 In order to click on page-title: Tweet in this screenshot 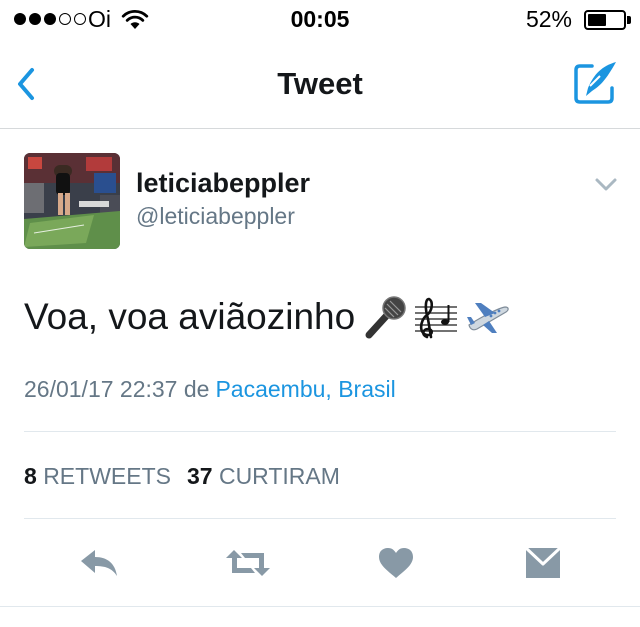, I will do `click(320, 83)`.